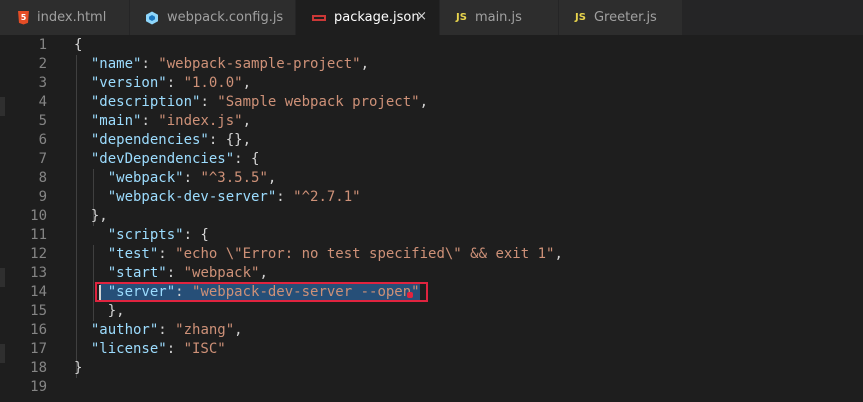 The height and width of the screenshot is (402, 863). I want to click on json-string: "1.0.0", so click(213, 83).